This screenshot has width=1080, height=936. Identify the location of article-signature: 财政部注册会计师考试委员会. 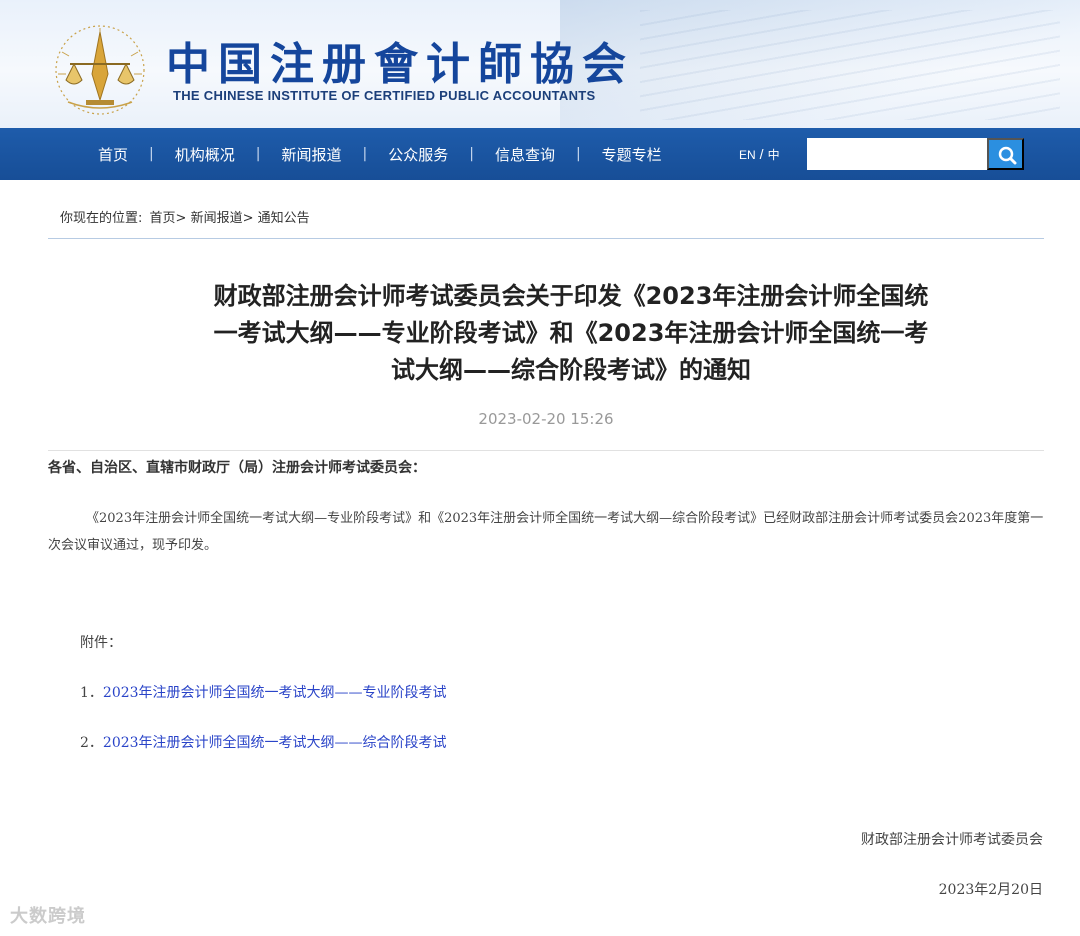
(952, 840).